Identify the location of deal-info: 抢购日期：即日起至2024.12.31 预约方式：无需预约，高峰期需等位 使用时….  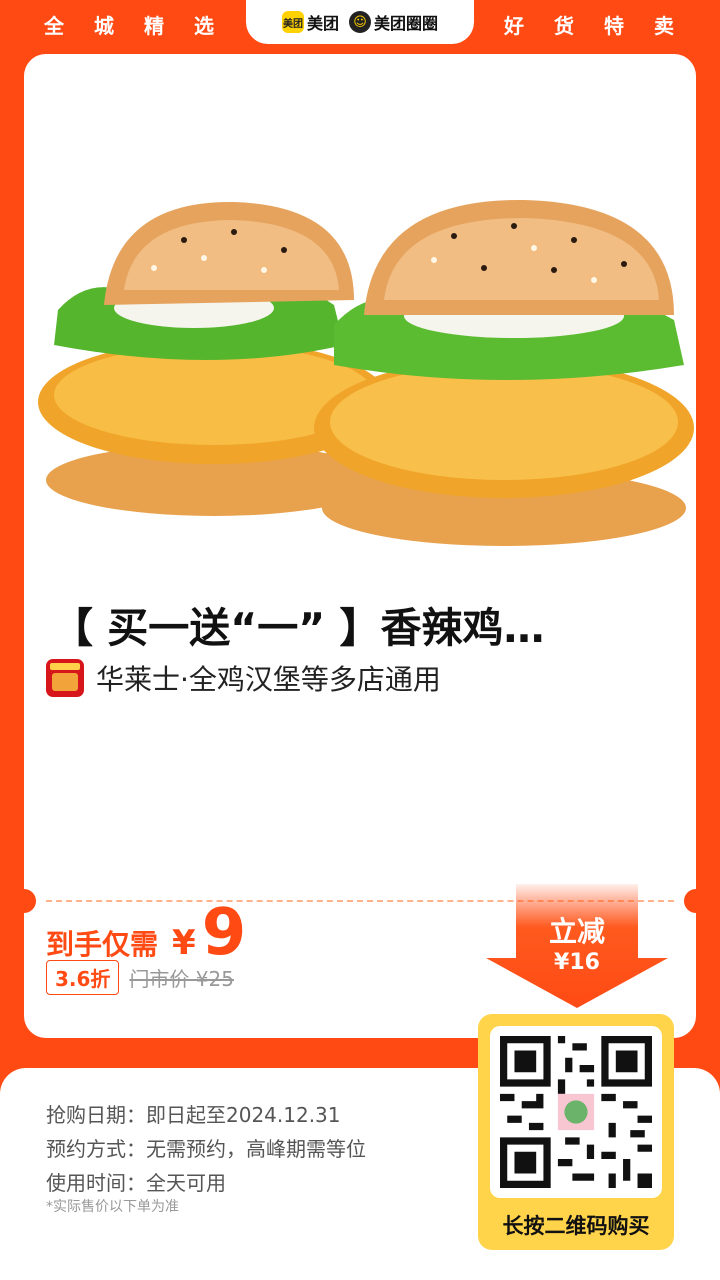
(206, 1149).